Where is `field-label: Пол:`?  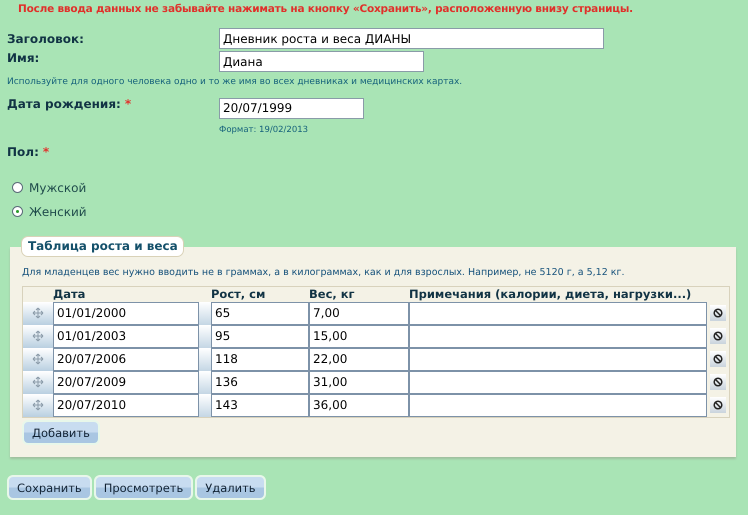 field-label: Пол: is located at coordinates (23, 151).